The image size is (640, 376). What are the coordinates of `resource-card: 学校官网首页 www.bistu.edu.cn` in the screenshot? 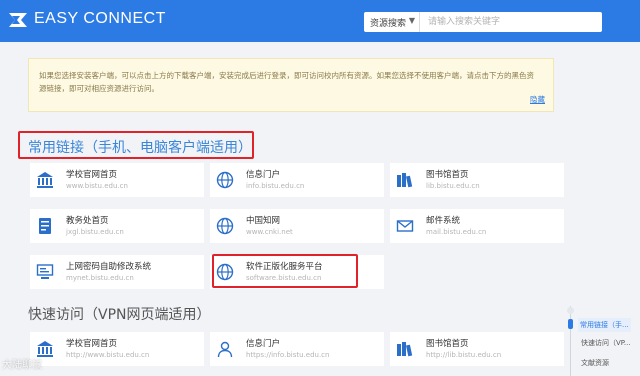 It's located at (117, 180).